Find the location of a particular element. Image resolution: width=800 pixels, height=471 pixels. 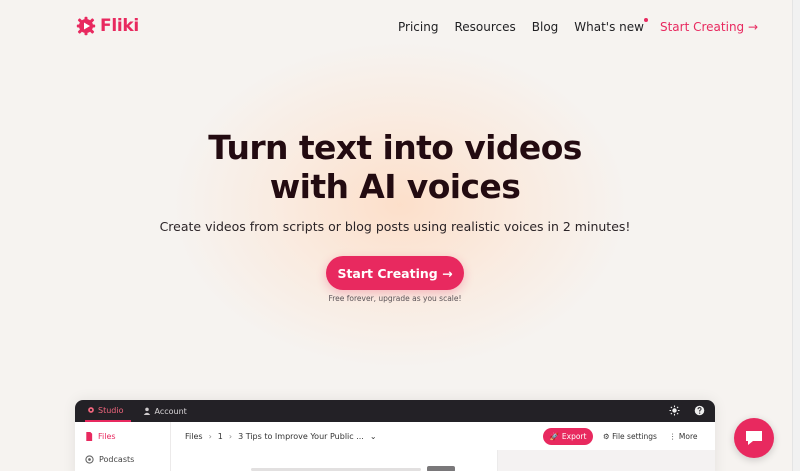

more-button: ⋮ More is located at coordinates (683, 436).